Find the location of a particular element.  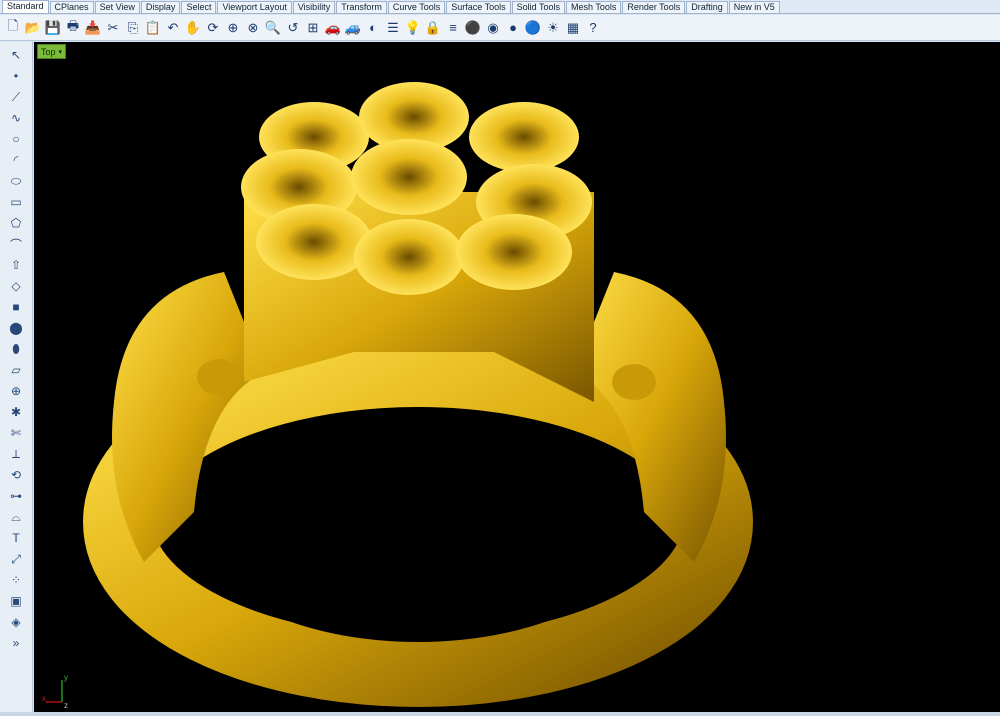

layers-icon: ≡ is located at coordinates (453, 28).